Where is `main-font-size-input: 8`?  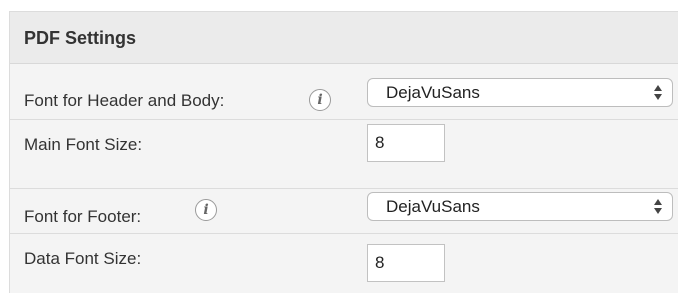 main-font-size-input: 8 is located at coordinates (406, 143).